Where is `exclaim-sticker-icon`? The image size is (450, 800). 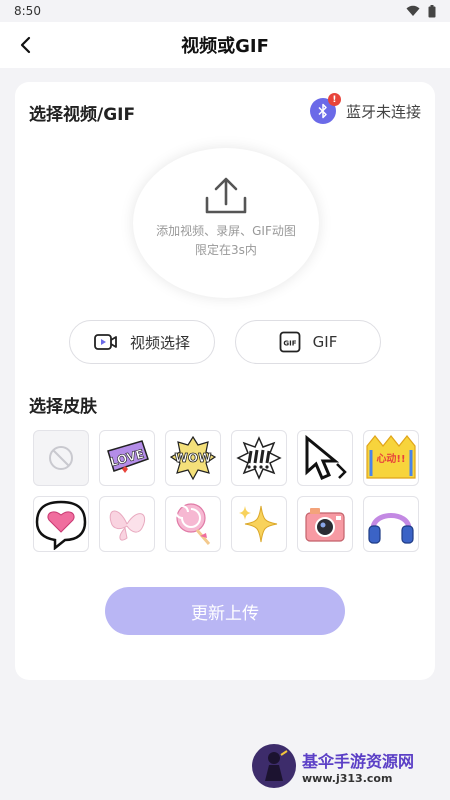 exclaim-sticker-icon is located at coordinates (259, 458).